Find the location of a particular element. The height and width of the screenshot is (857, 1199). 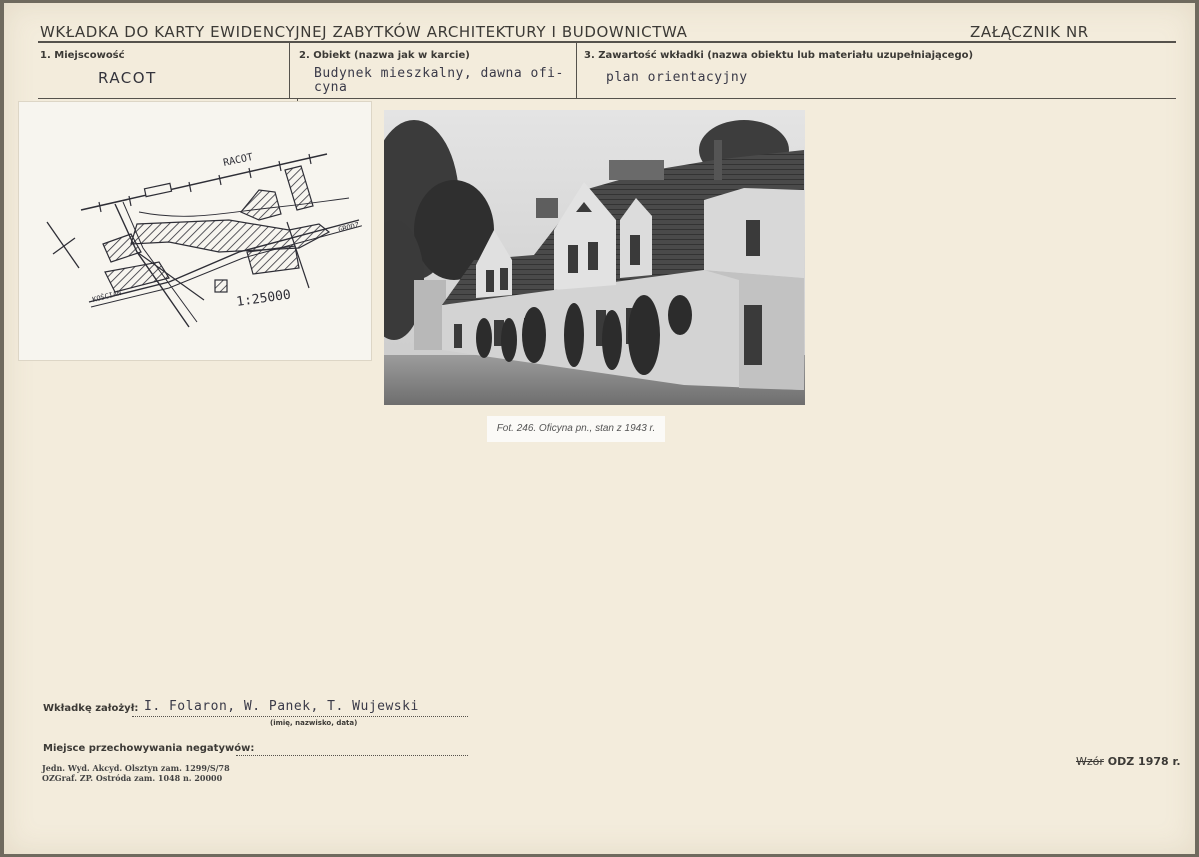

annex-label: ZAŁĄCZNIK NR is located at coordinates (1029, 32).